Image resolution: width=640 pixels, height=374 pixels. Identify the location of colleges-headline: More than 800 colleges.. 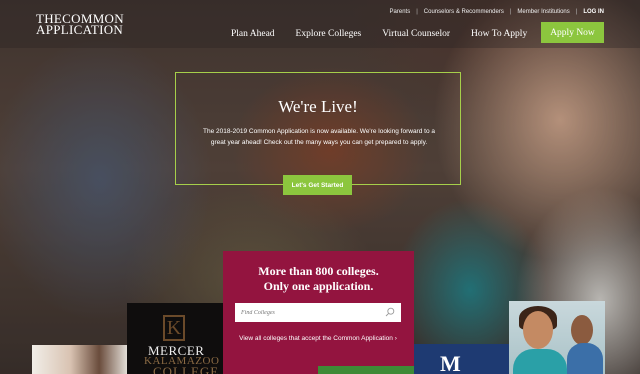
(318, 271).